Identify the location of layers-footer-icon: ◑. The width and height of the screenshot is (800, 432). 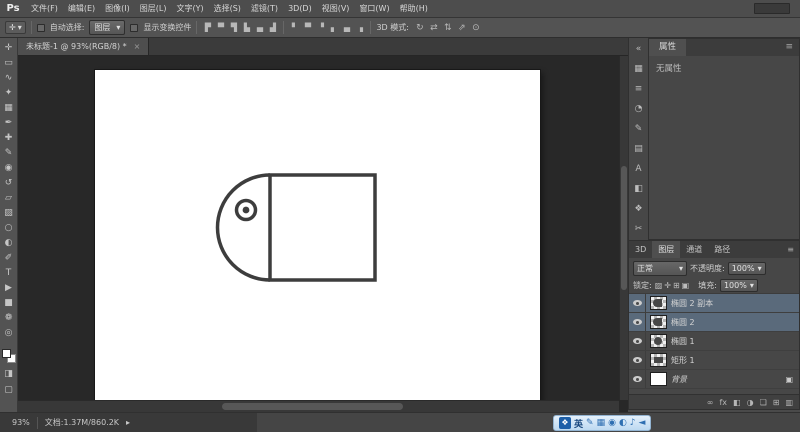
(750, 402).